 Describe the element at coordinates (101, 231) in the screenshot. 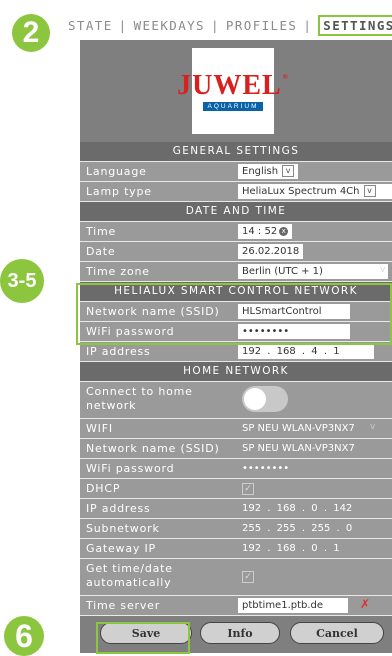

I see `time-label: Time` at that location.